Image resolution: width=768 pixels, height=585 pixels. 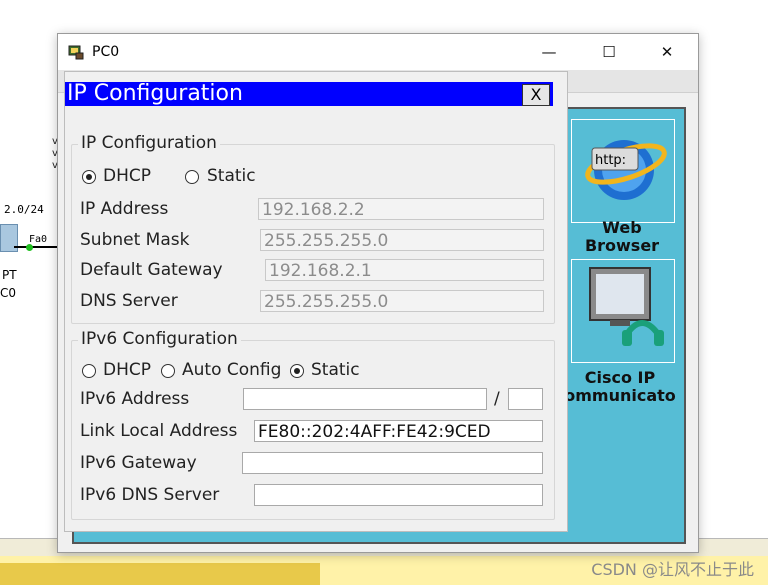 I want to click on ip-address-label: IP Address, so click(x=124, y=209).